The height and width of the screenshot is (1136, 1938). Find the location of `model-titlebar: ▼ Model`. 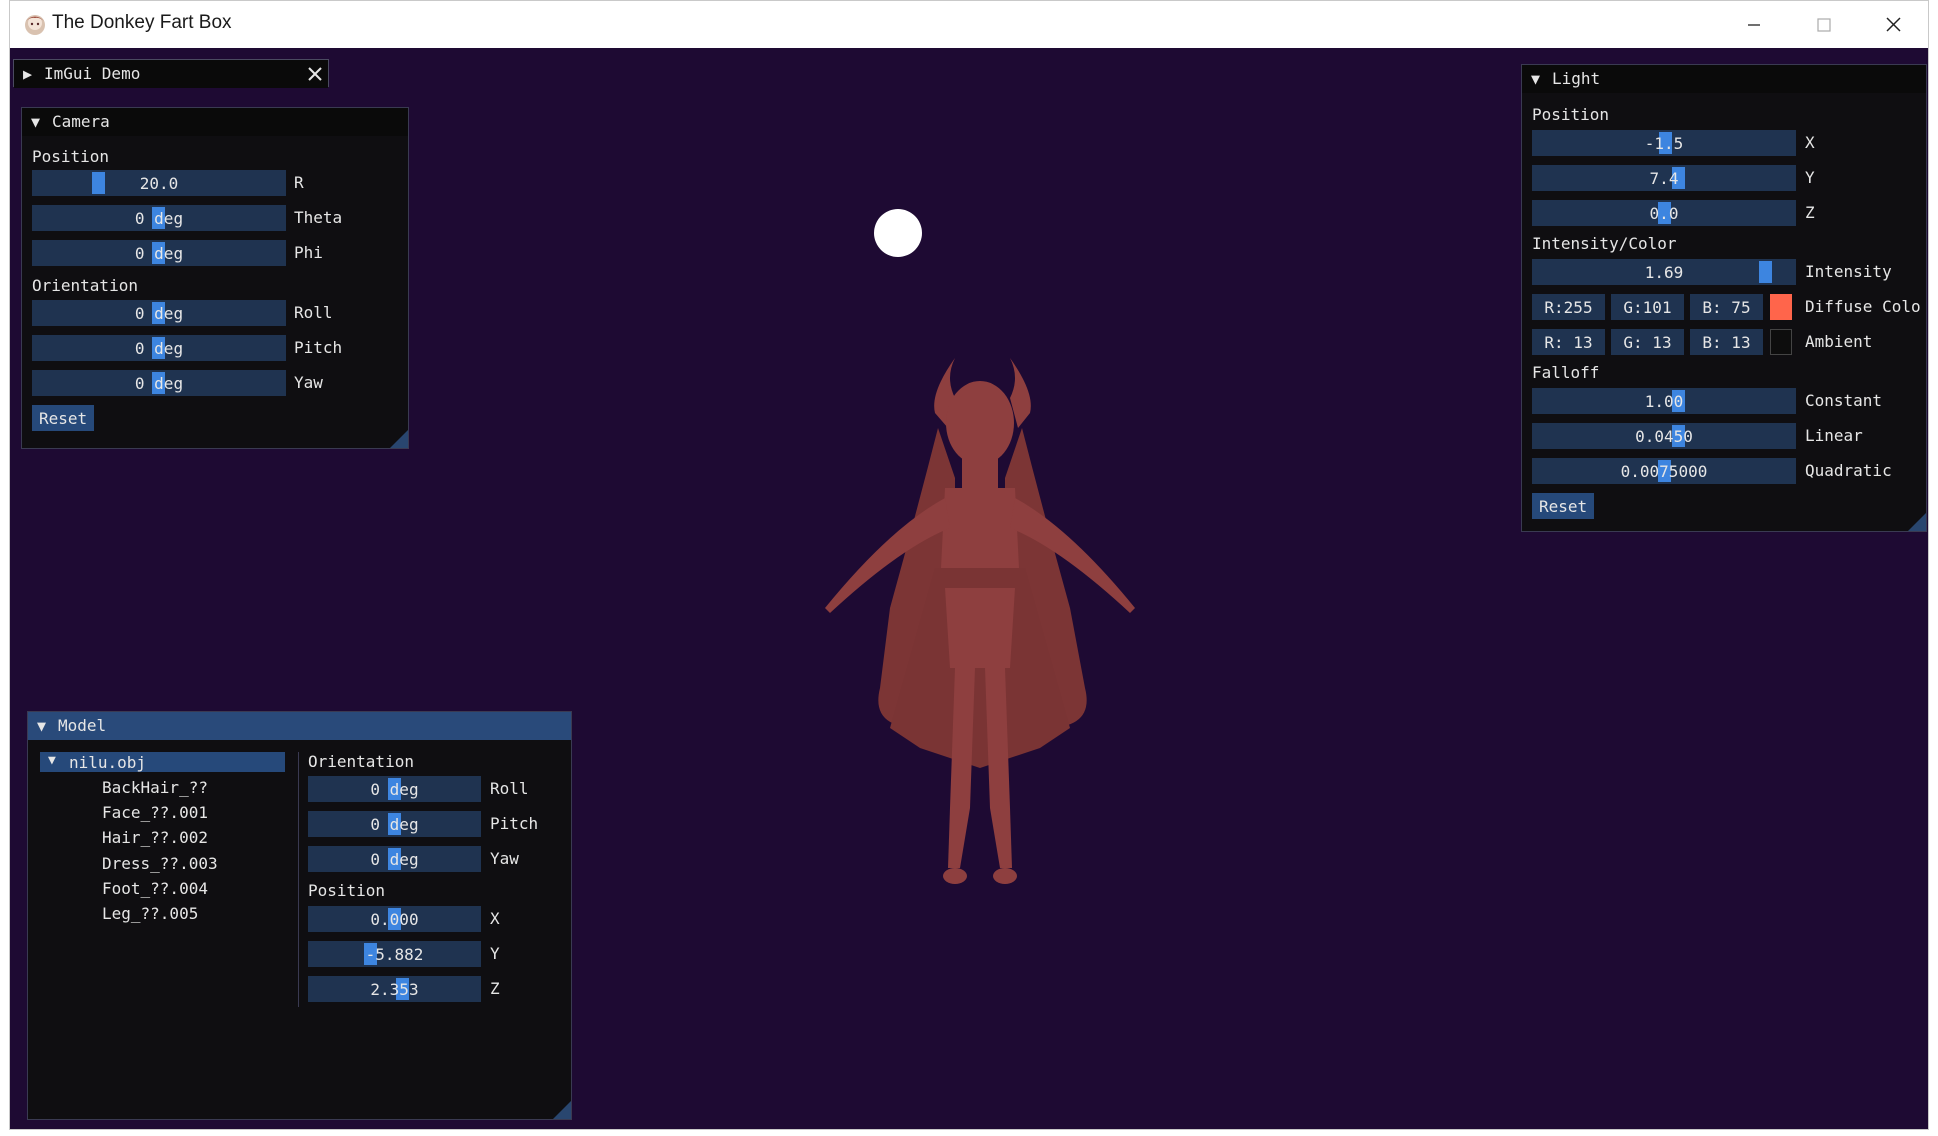

model-titlebar: ▼ Model is located at coordinates (299, 726).